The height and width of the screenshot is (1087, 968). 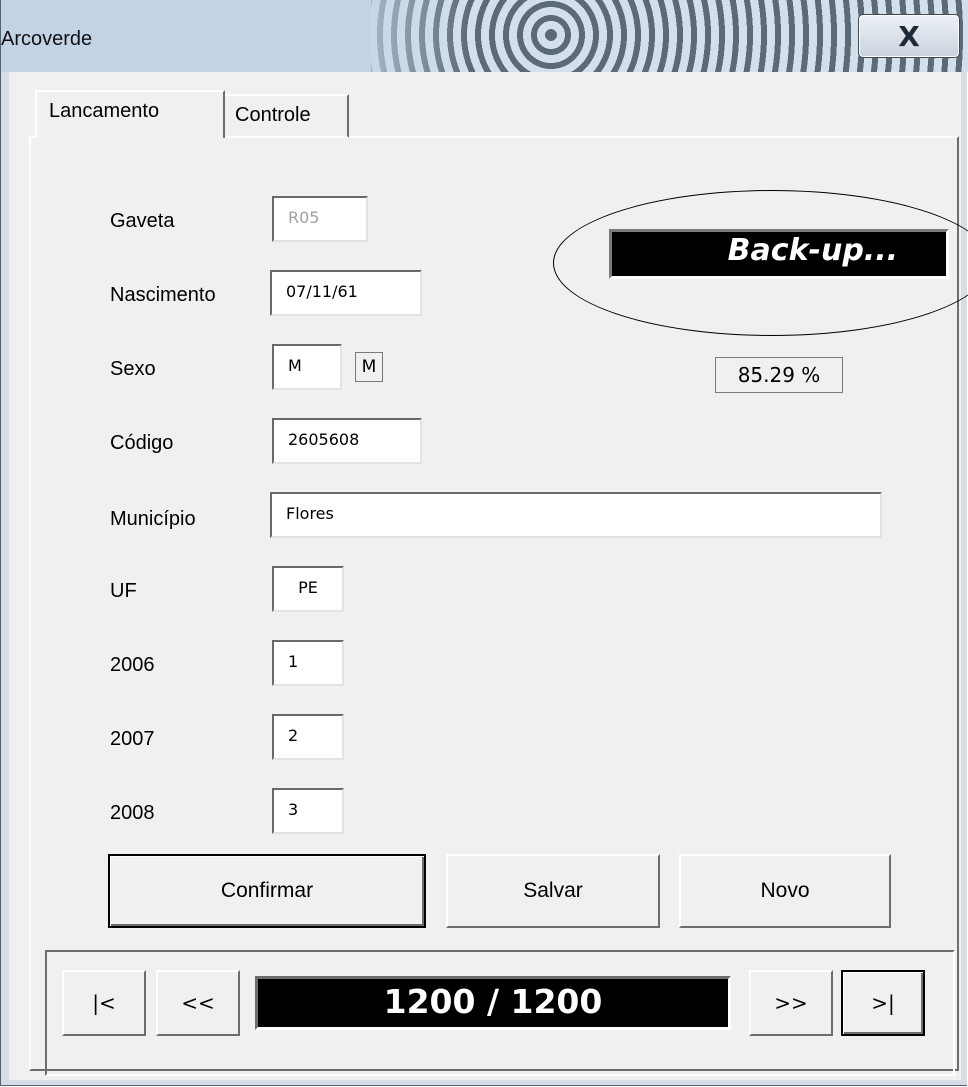 What do you see at coordinates (307, 367) in the screenshot?
I see `sexo-field: M` at bounding box center [307, 367].